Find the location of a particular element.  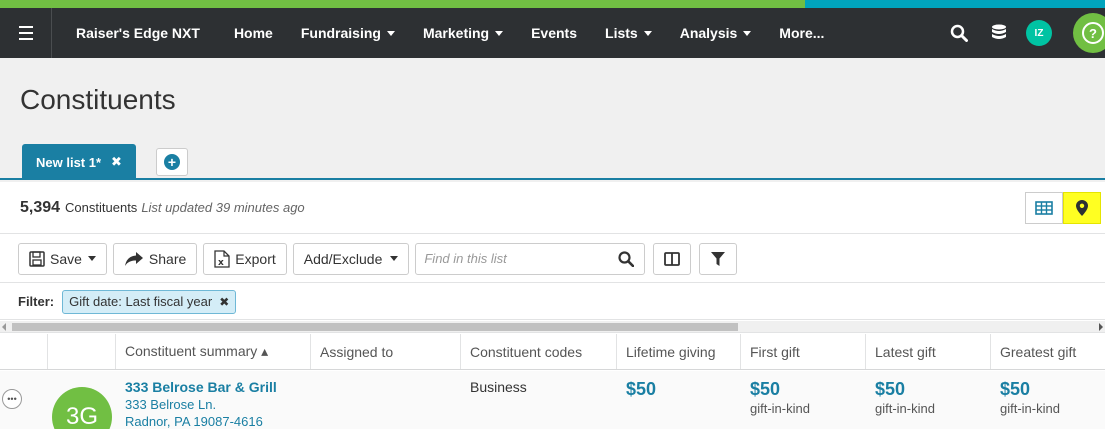

export-button: x Export is located at coordinates (245, 258).